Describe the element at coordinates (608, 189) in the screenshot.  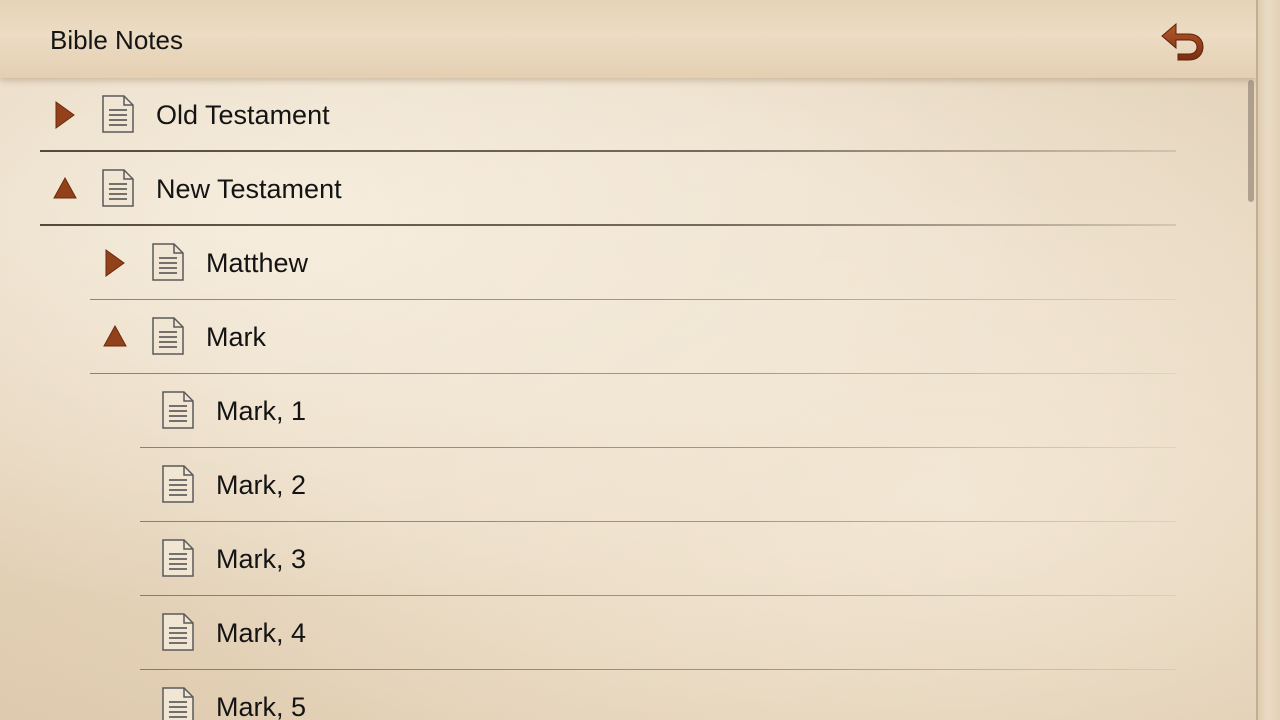
I see `tree-item-new-testament: New Testament` at that location.